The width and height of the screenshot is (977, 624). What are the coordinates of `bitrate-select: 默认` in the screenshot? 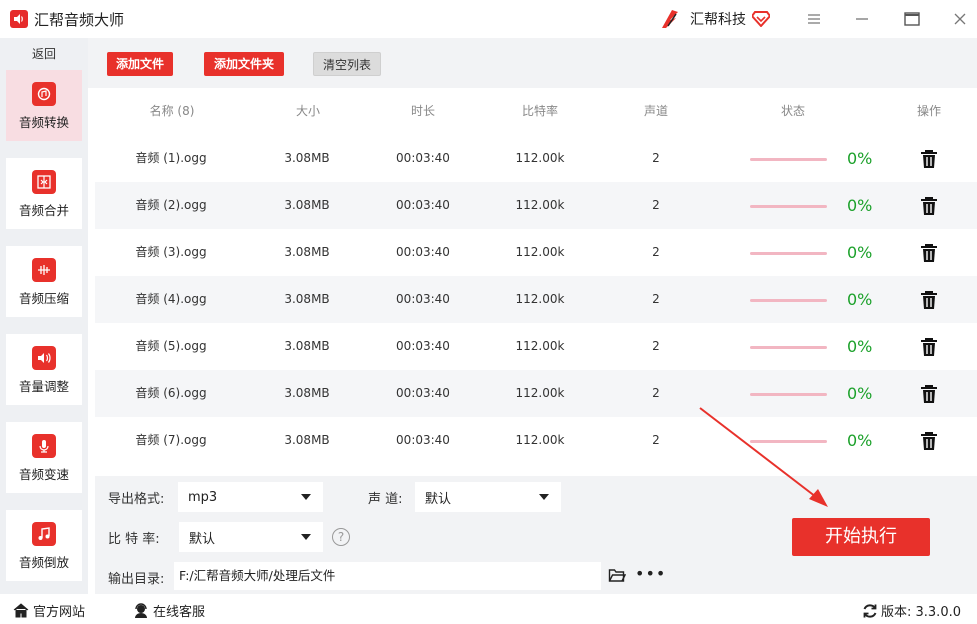 It's located at (251, 537).